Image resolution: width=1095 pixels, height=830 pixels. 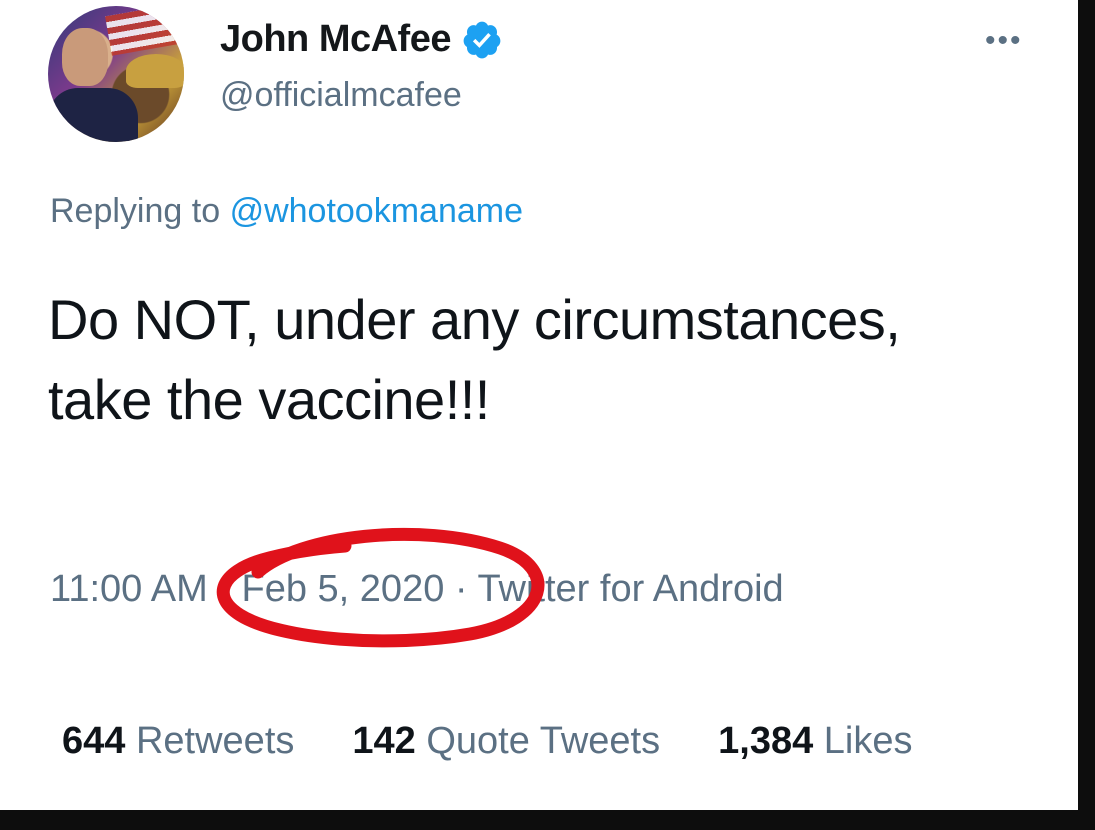 What do you see at coordinates (482, 39) in the screenshot?
I see `verified-badge-icon` at bounding box center [482, 39].